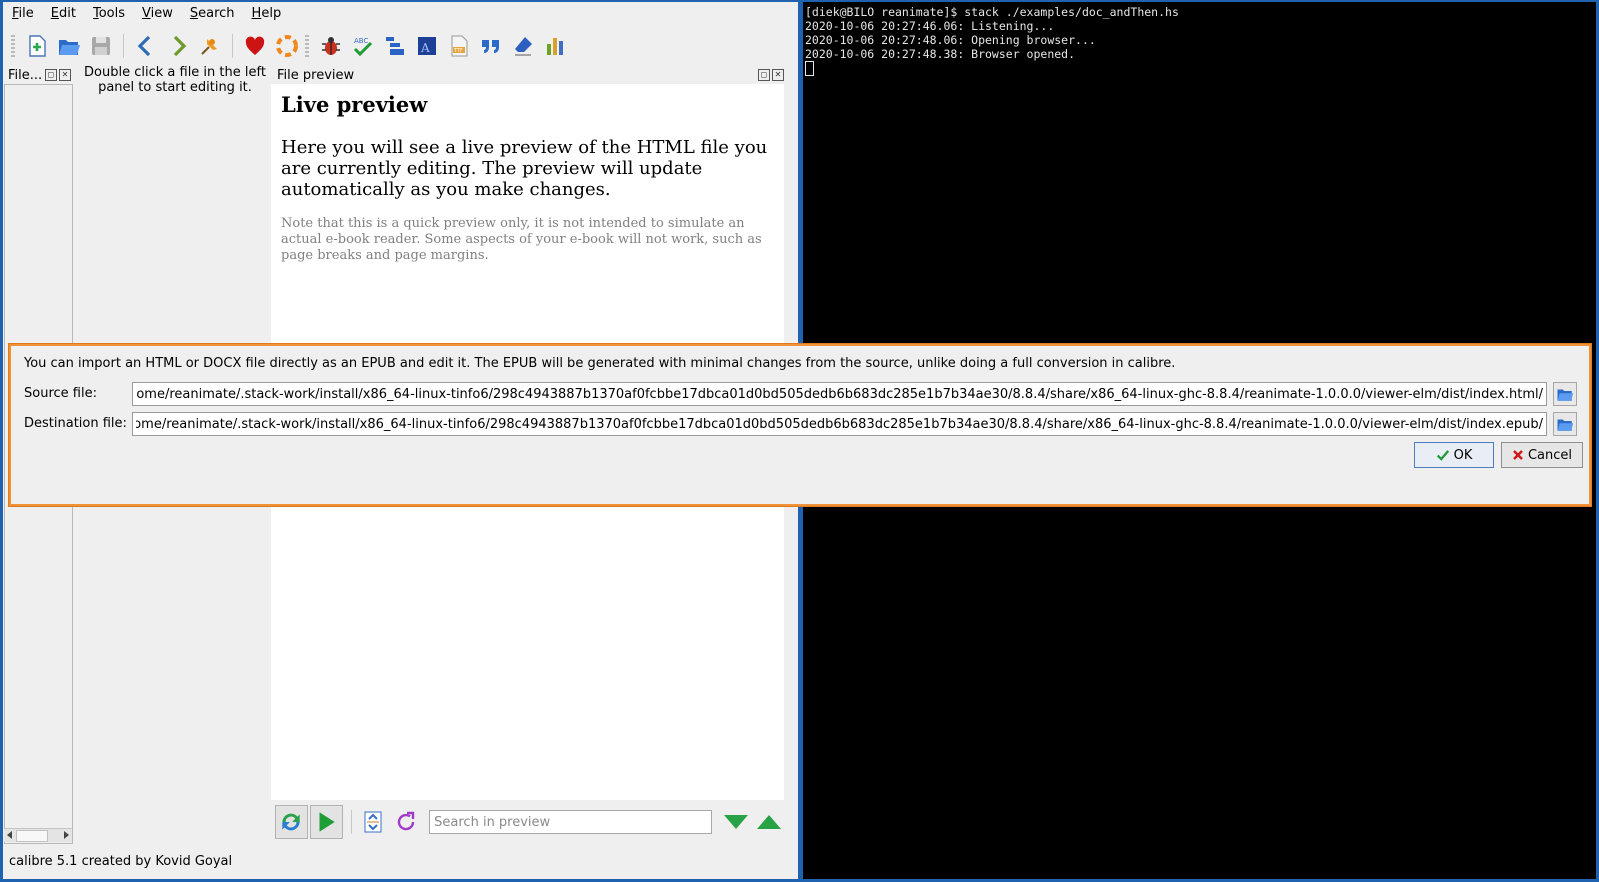 The image size is (1599, 882). Describe the element at coordinates (1463, 455) in the screenshot. I see `ok-label: OK` at that location.